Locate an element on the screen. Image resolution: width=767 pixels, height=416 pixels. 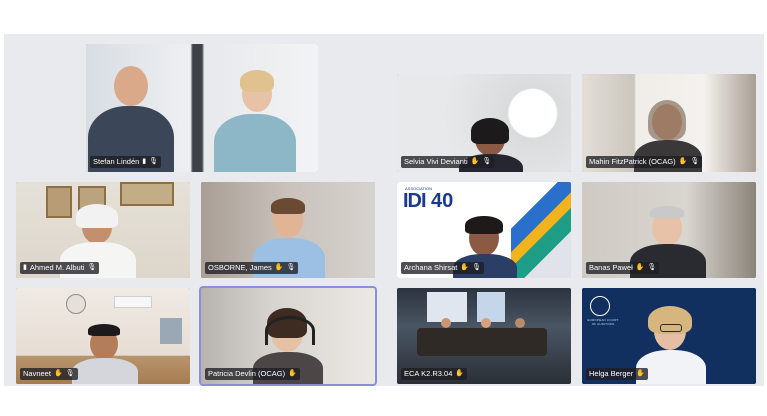
air-conditioner is located at coordinates (133, 302).